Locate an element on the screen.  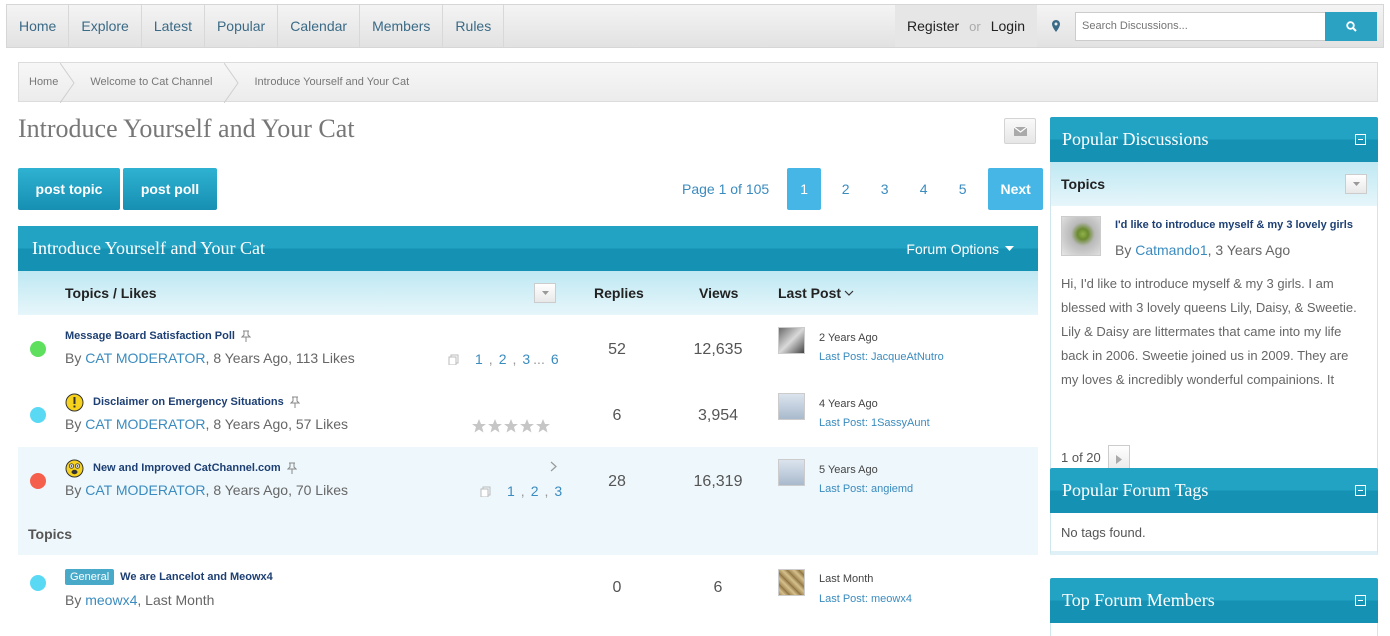
last-post-user: Last Post: 1SassyAunt is located at coordinates (874, 423).